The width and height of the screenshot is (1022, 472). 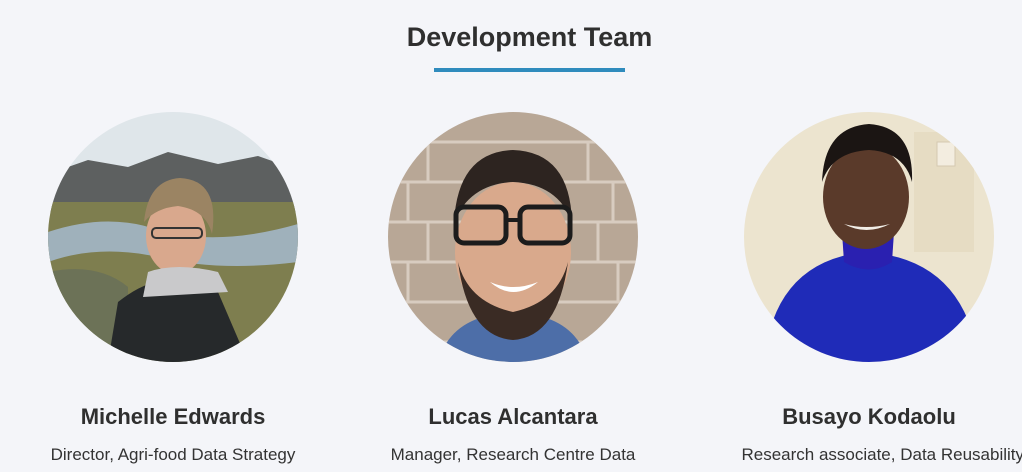 I want to click on member-role: Manager, Research Centre Data, so click(x=513, y=454).